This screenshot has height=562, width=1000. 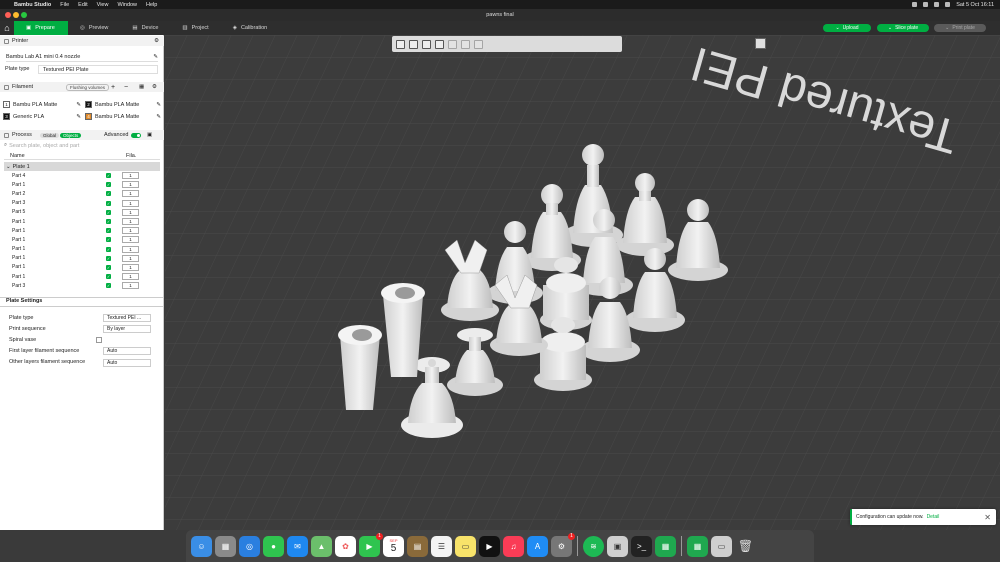 I want to click on plate-type-select: Textured PEI Plate, so click(x=98, y=69).